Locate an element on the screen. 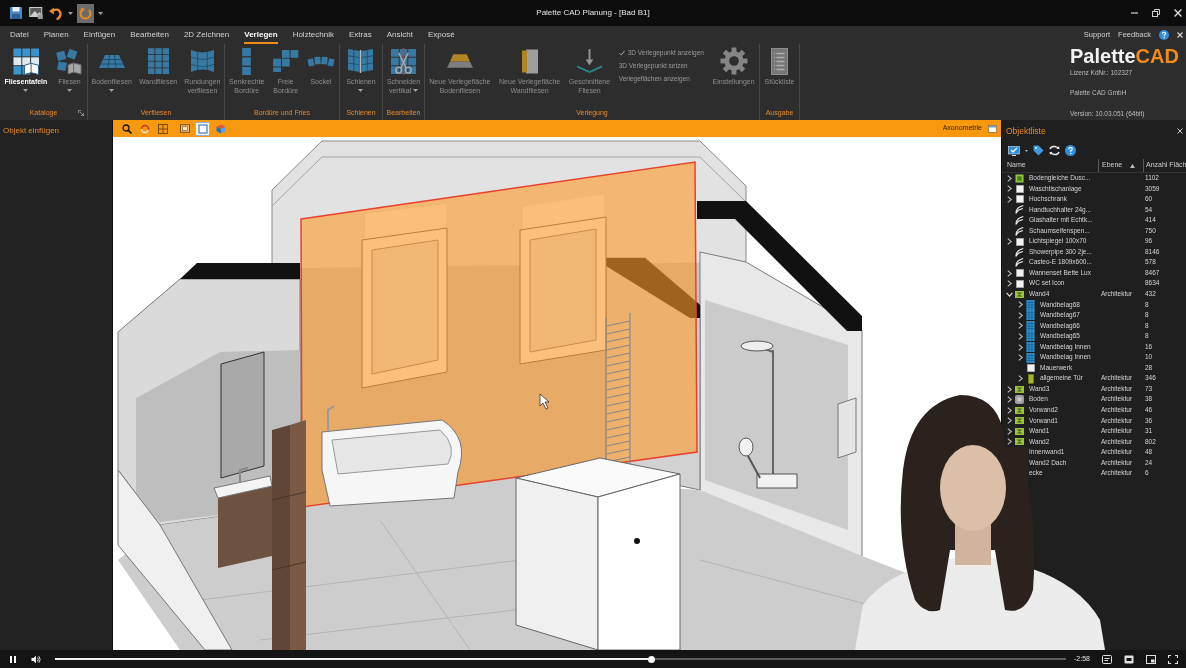  undo-arrow-icon is located at coordinates (55, 13).